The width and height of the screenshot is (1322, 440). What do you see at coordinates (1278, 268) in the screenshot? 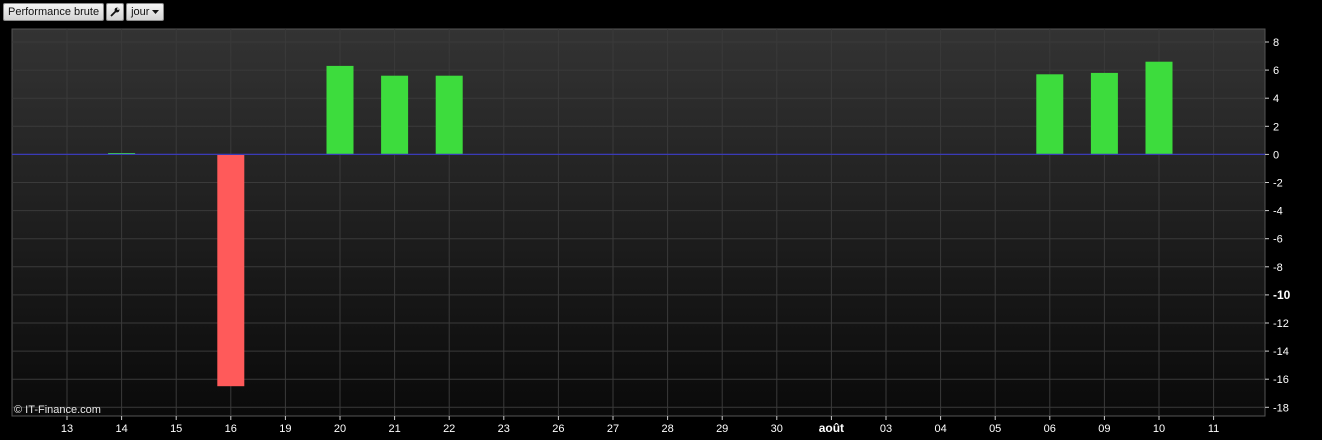
I see `y-tick-label: -8` at bounding box center [1278, 268].